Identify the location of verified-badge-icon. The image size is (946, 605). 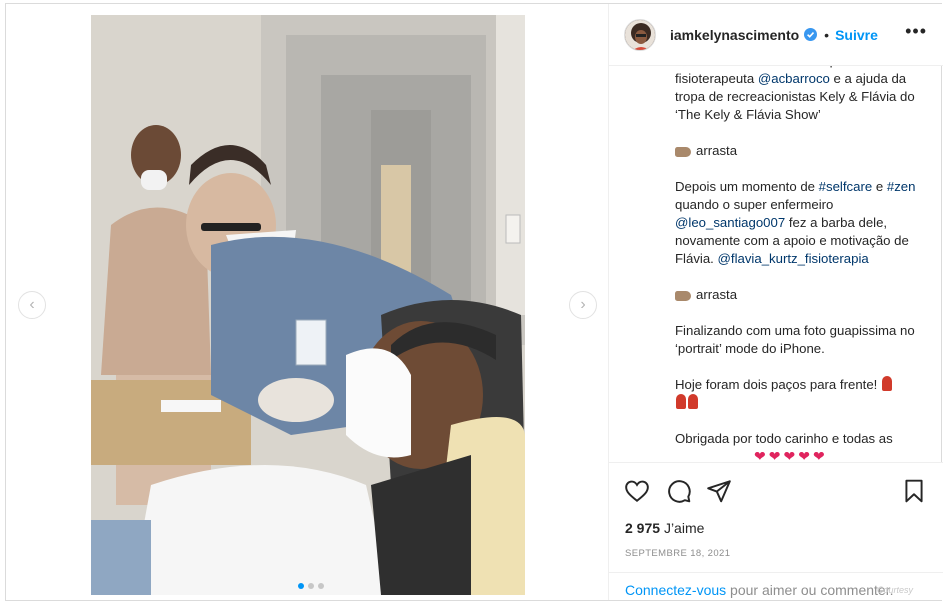
(811, 34).